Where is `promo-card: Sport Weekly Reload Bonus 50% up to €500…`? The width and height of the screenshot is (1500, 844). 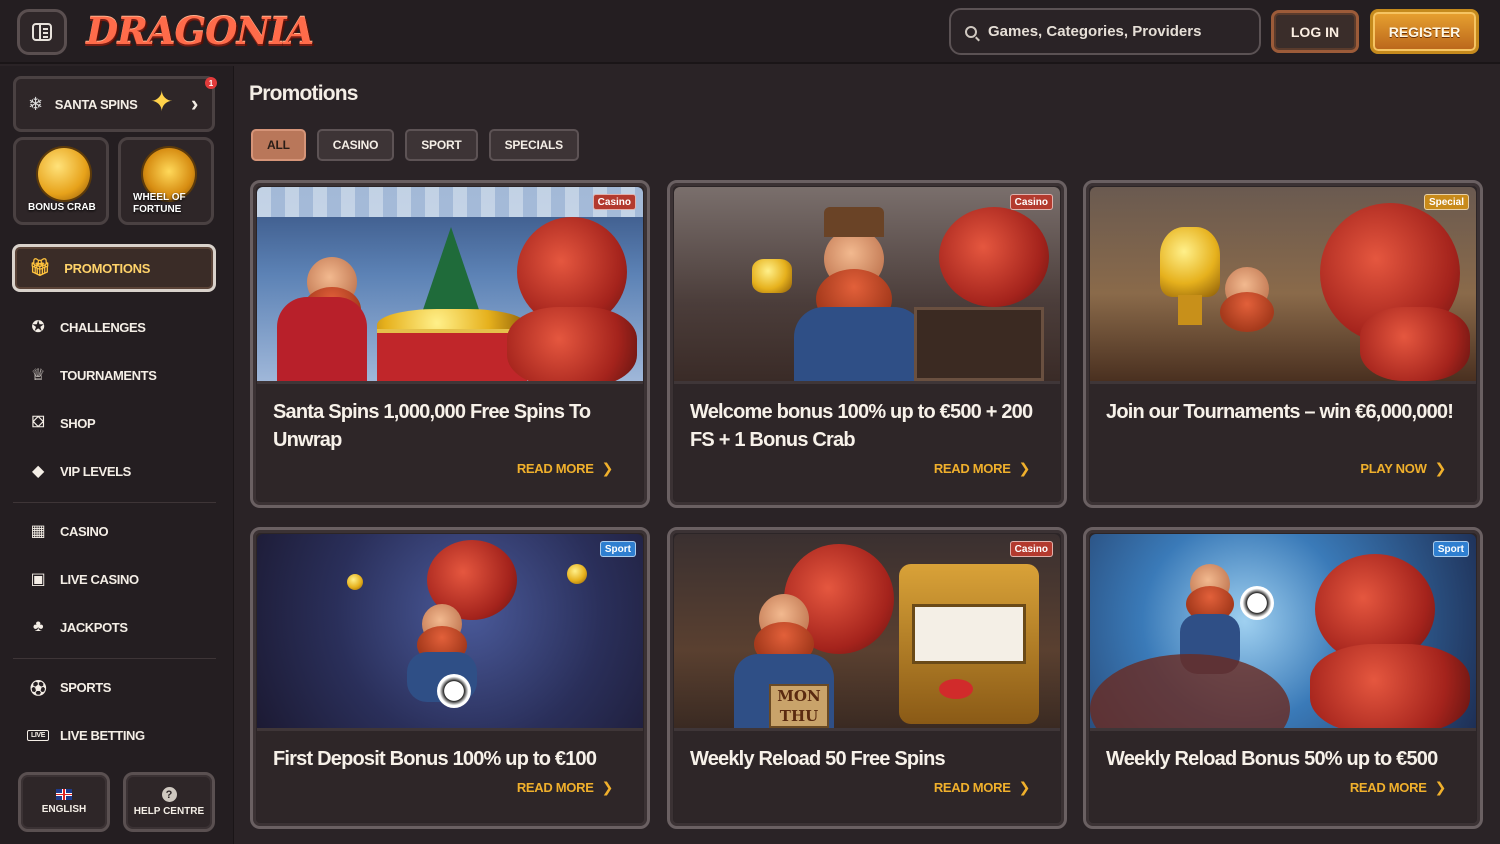 promo-card: Sport Weekly Reload Bonus 50% up to €500… is located at coordinates (1283, 678).